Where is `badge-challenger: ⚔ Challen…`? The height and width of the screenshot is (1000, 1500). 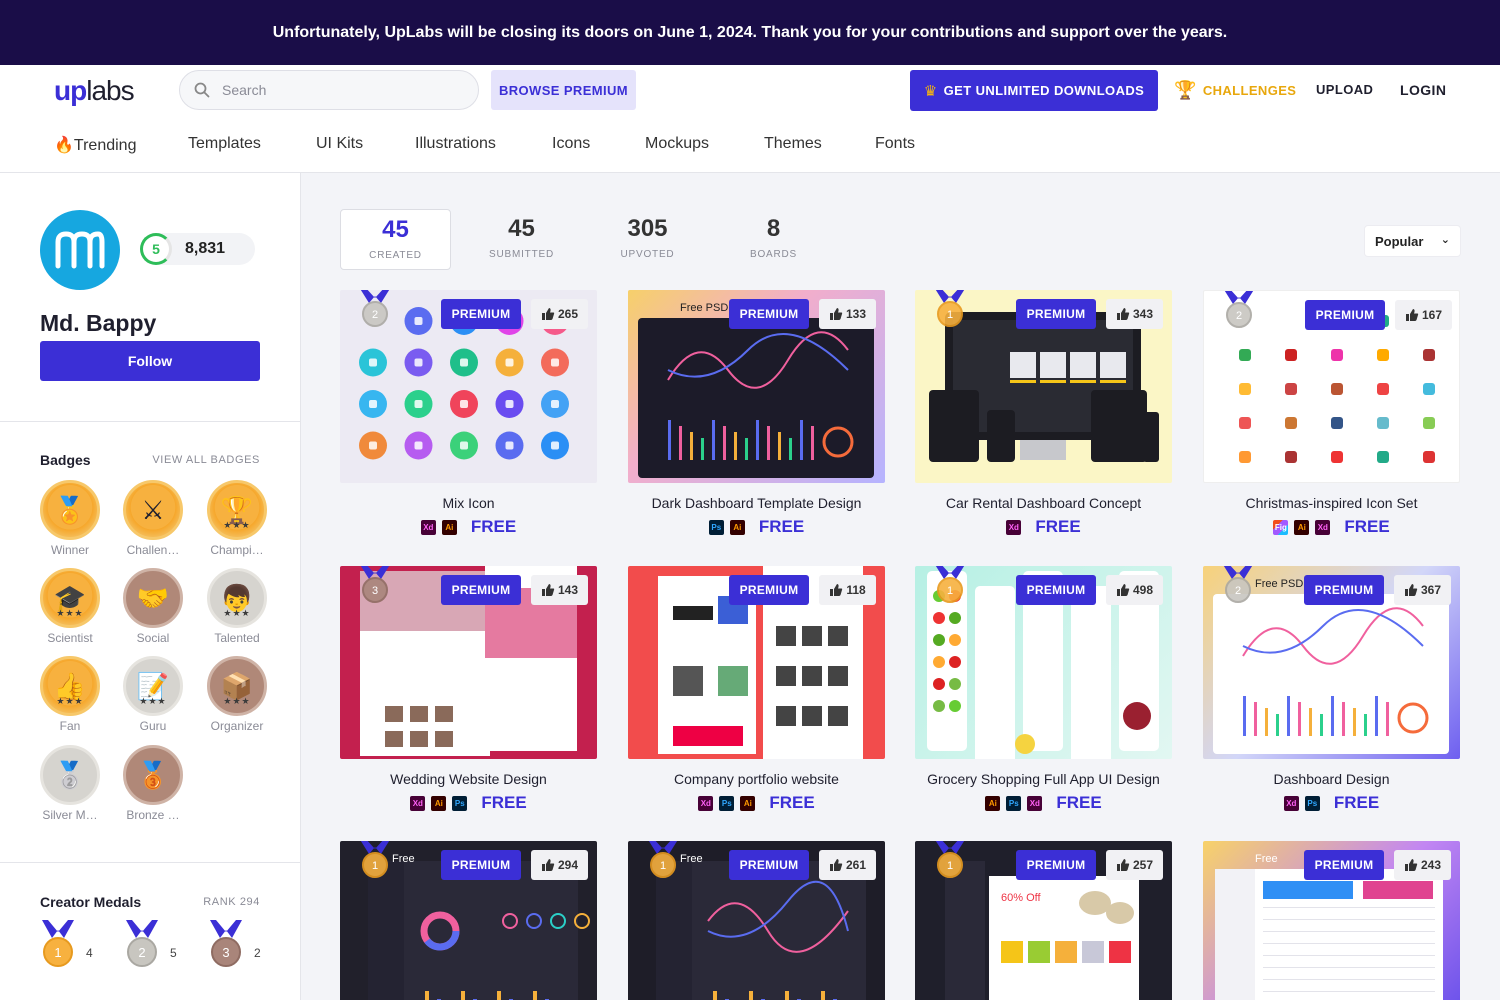 badge-challenger: ⚔ Challen… is located at coordinates (153, 518).